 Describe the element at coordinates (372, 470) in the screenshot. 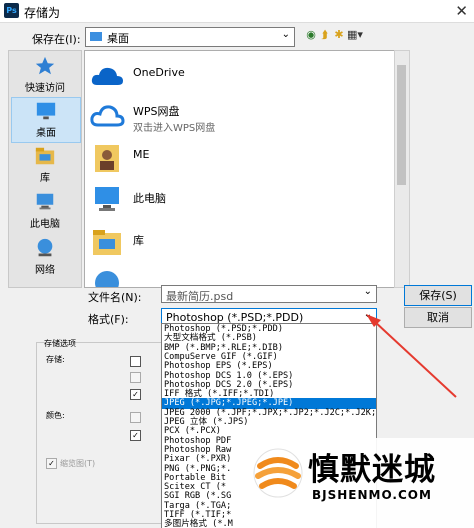

I see `watermark-text: 慎默迷城` at that location.